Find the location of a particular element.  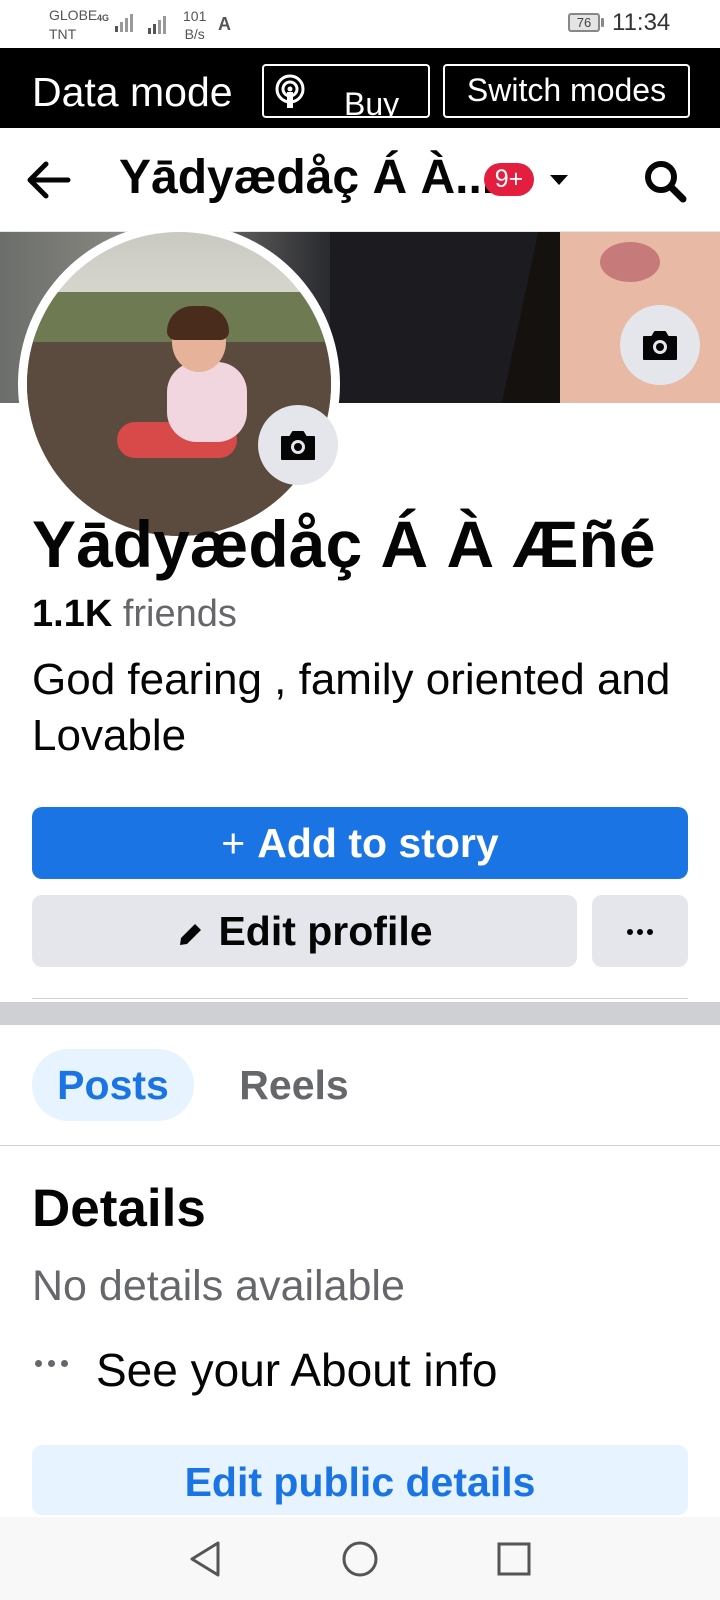

carrier-line-1: GLOBE is located at coordinates (73, 15).